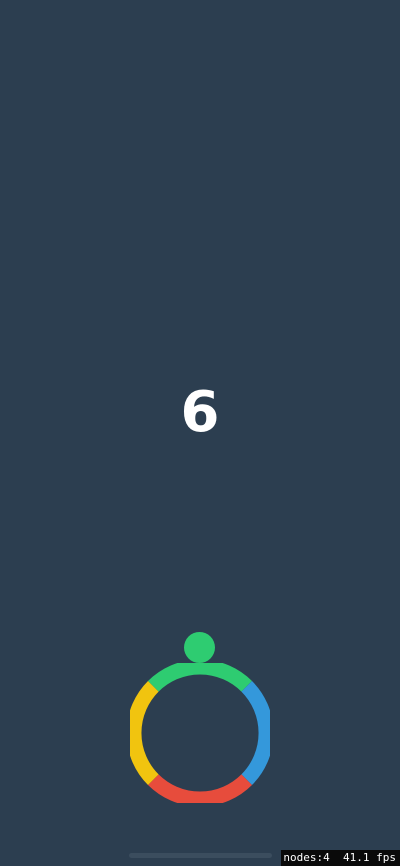 This screenshot has width=400, height=866. What do you see at coordinates (199, 647) in the screenshot?
I see `player-ball` at bounding box center [199, 647].